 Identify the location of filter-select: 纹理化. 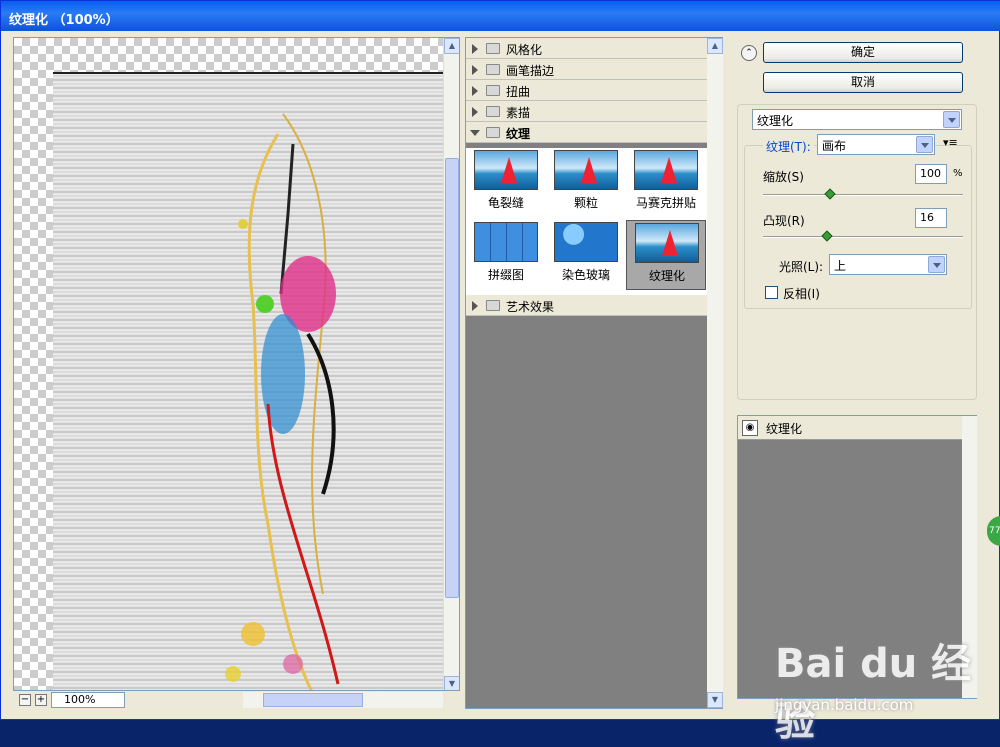
(857, 119).